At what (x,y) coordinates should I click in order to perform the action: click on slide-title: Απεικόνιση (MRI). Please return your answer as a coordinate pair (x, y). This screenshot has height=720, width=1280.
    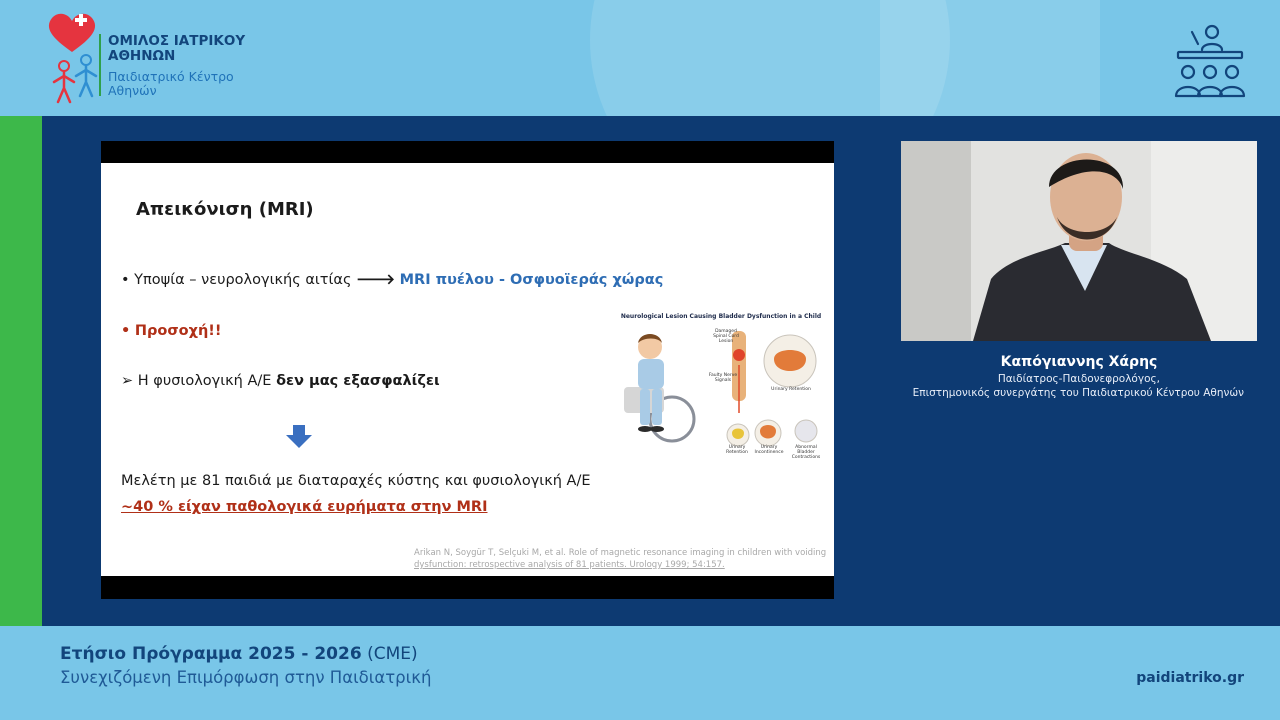
    Looking at the image, I should click on (225, 209).